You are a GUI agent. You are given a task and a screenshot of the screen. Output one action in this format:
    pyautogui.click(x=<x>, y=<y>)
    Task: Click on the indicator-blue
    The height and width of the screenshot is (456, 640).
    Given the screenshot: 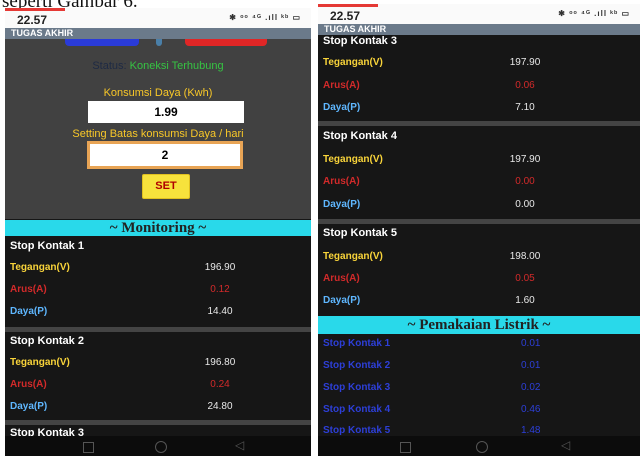 What is the action you would take?
    pyautogui.click(x=102, y=42)
    